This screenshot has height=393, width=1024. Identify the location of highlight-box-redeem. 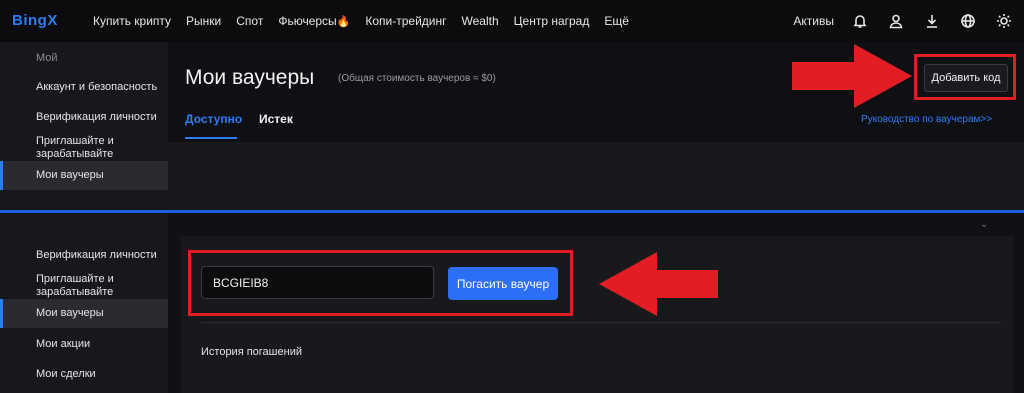
(380, 283).